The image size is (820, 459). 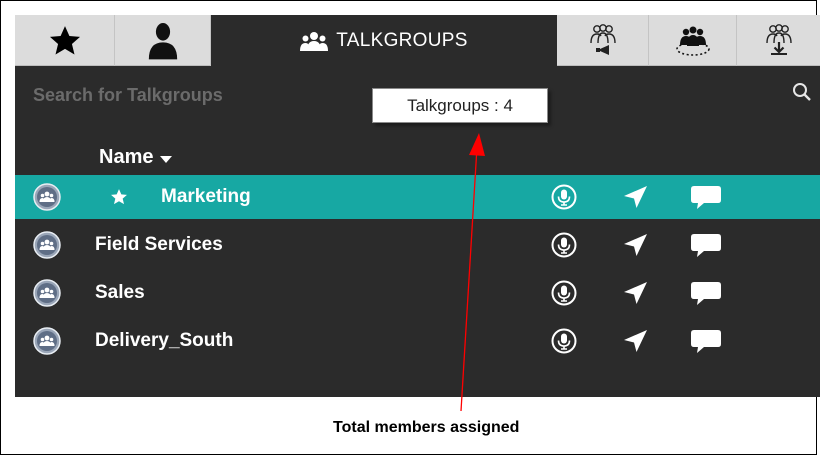 I want to click on talkgroup-row: Delivery_South, so click(x=417, y=341).